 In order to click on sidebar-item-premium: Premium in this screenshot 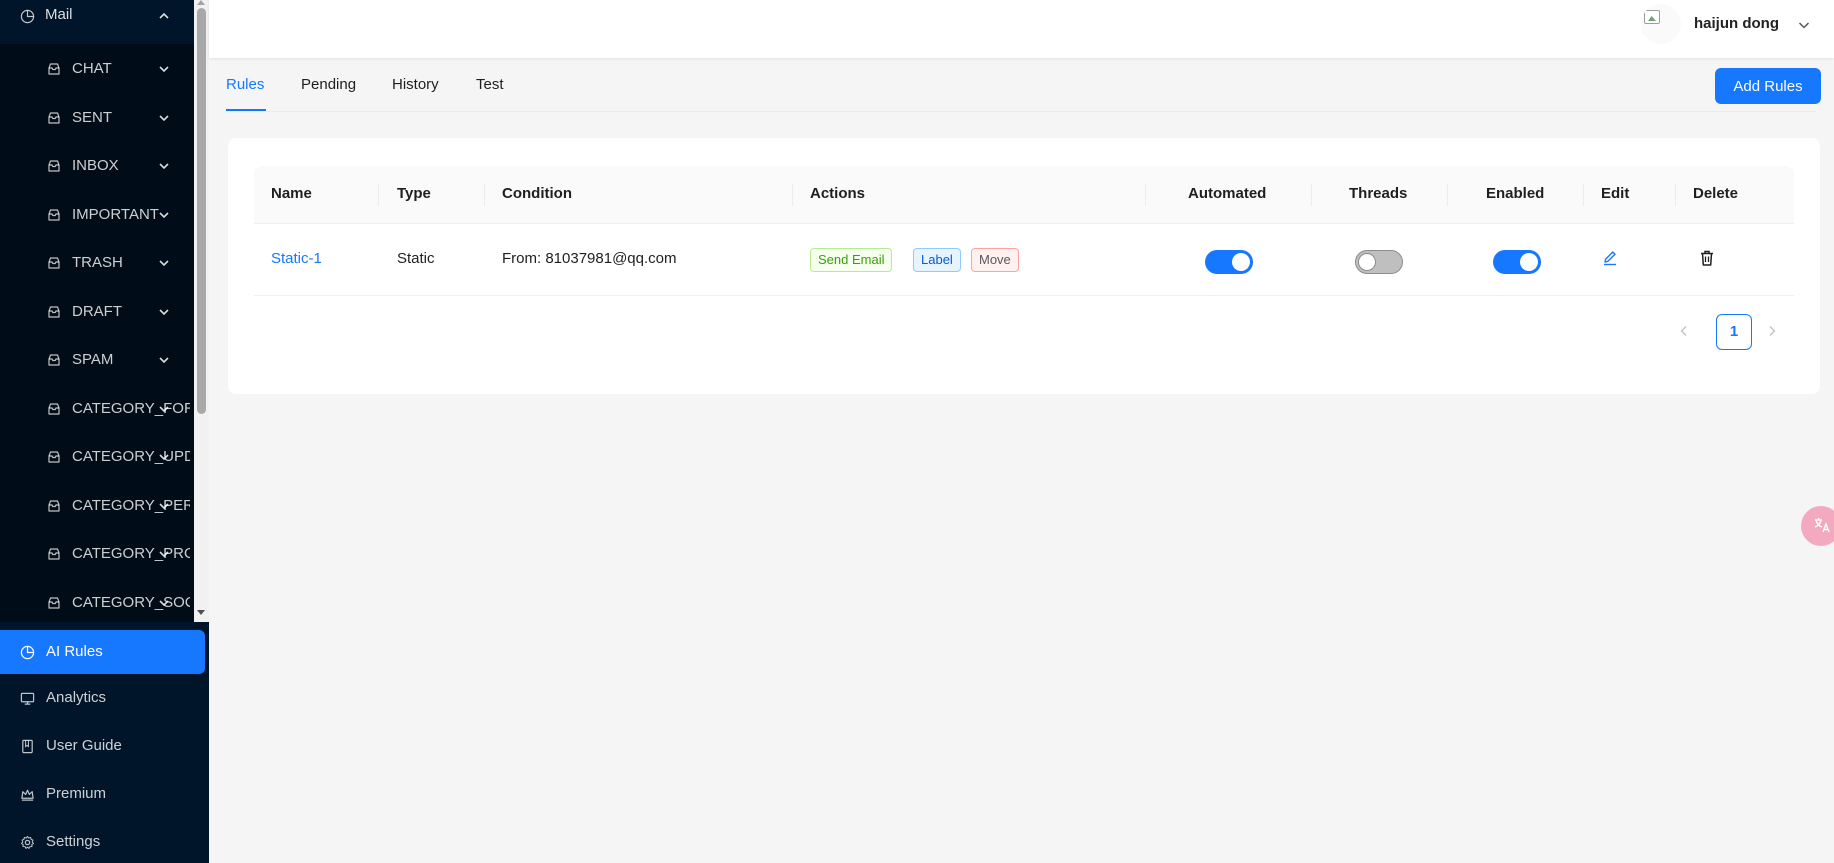, I will do `click(104, 794)`.